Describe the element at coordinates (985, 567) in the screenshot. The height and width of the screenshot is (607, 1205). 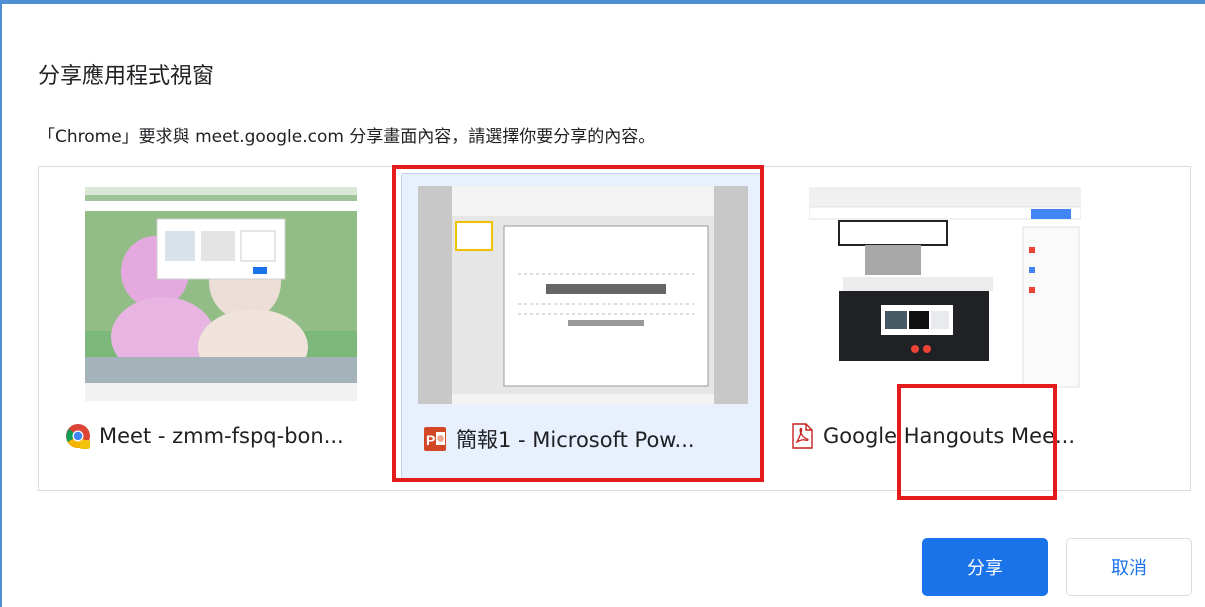
I see `share-button: 分享` at that location.